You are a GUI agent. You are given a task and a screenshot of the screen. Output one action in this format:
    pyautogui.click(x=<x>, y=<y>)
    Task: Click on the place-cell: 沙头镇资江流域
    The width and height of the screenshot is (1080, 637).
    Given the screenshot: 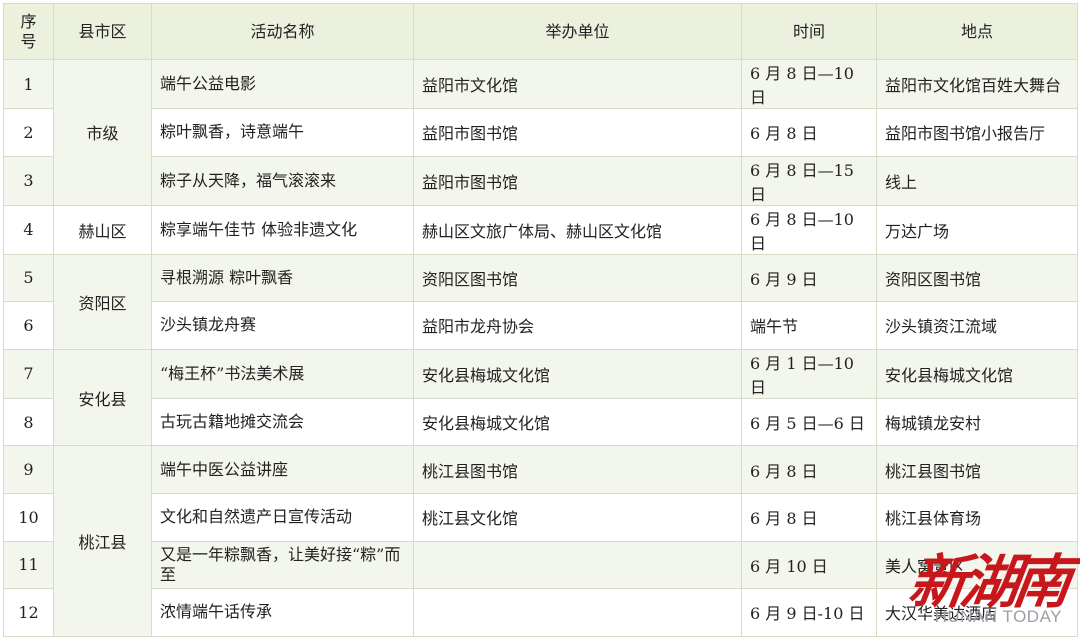 What is the action you would take?
    pyautogui.click(x=977, y=325)
    